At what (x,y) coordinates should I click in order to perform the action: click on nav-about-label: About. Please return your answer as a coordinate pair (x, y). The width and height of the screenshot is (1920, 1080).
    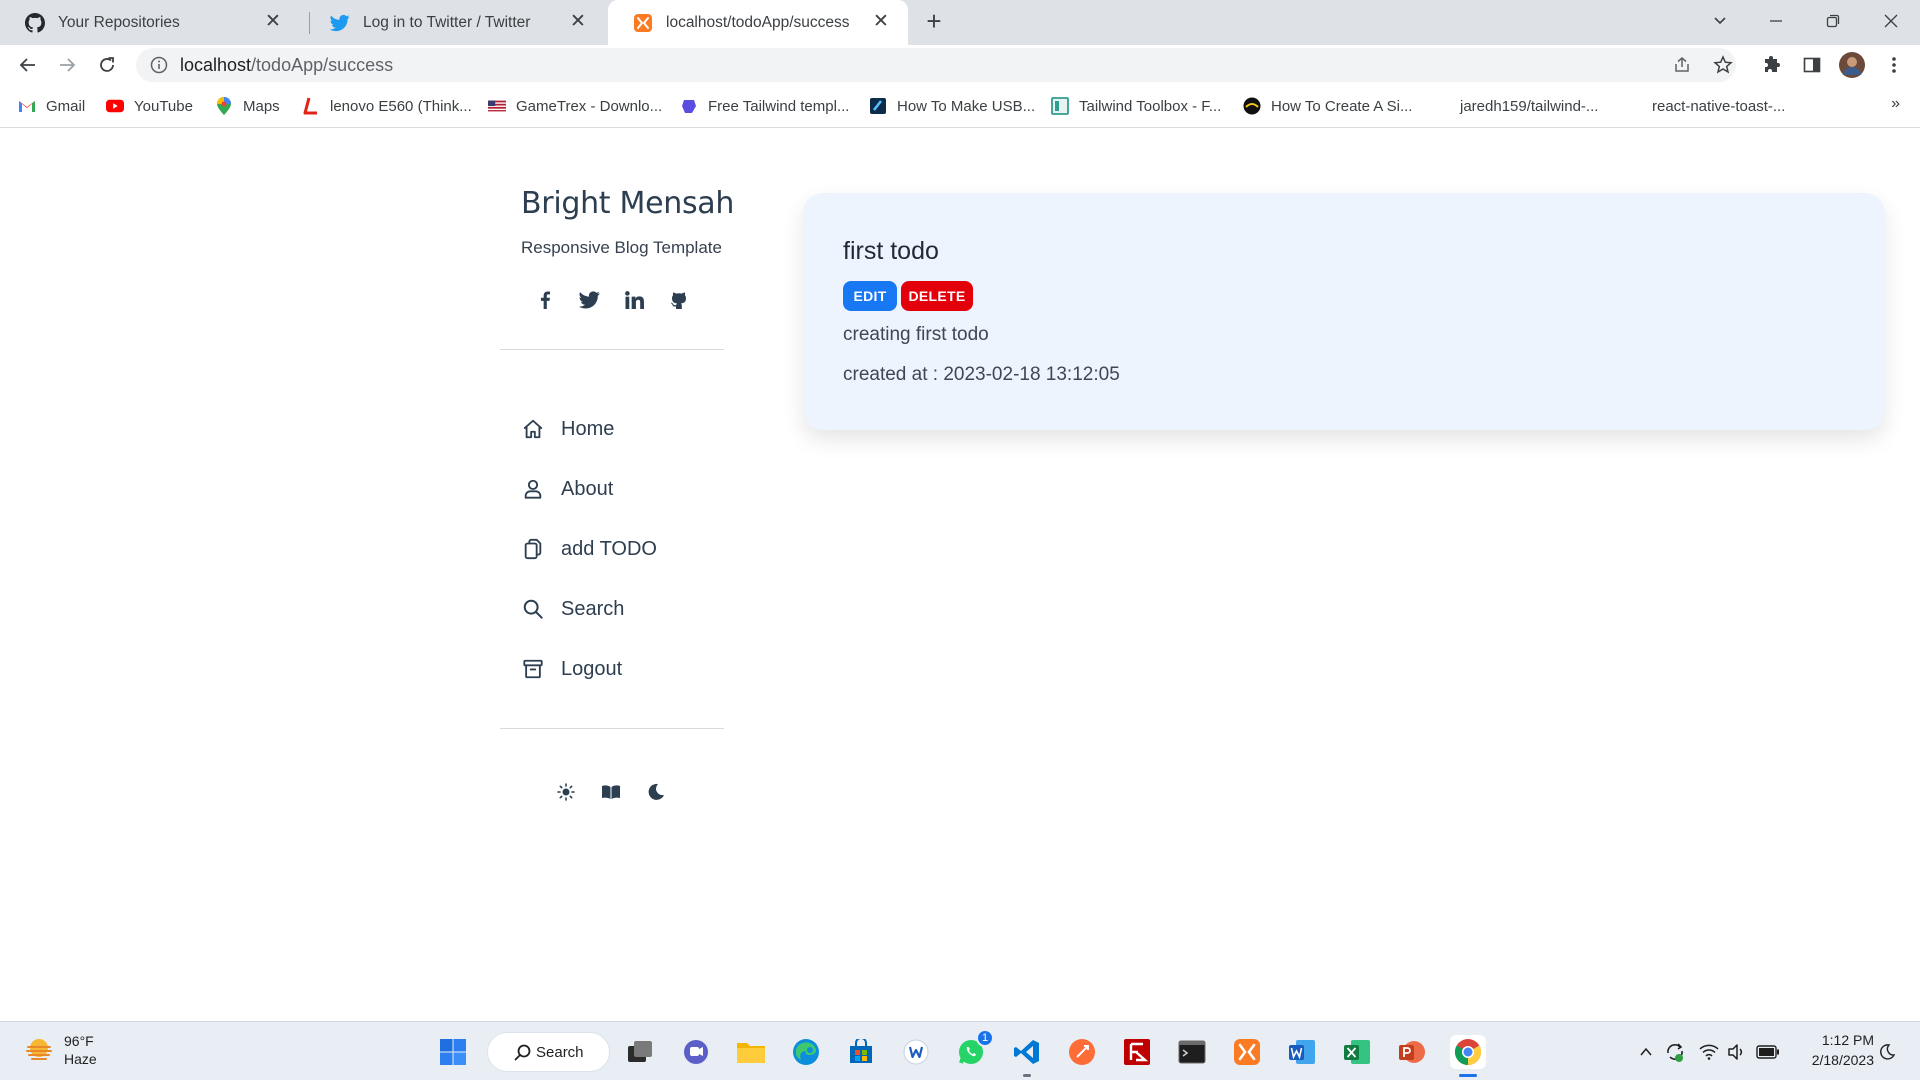
    Looking at the image, I should click on (587, 488).